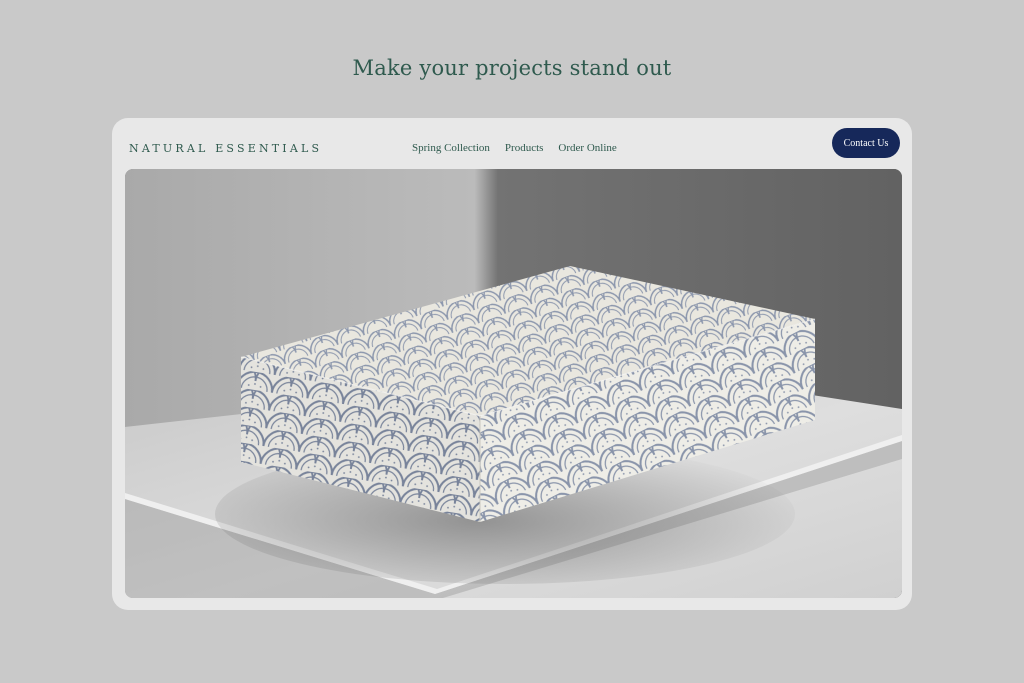  Describe the element at coordinates (587, 148) in the screenshot. I see `nav-order-online: Order Online` at that location.